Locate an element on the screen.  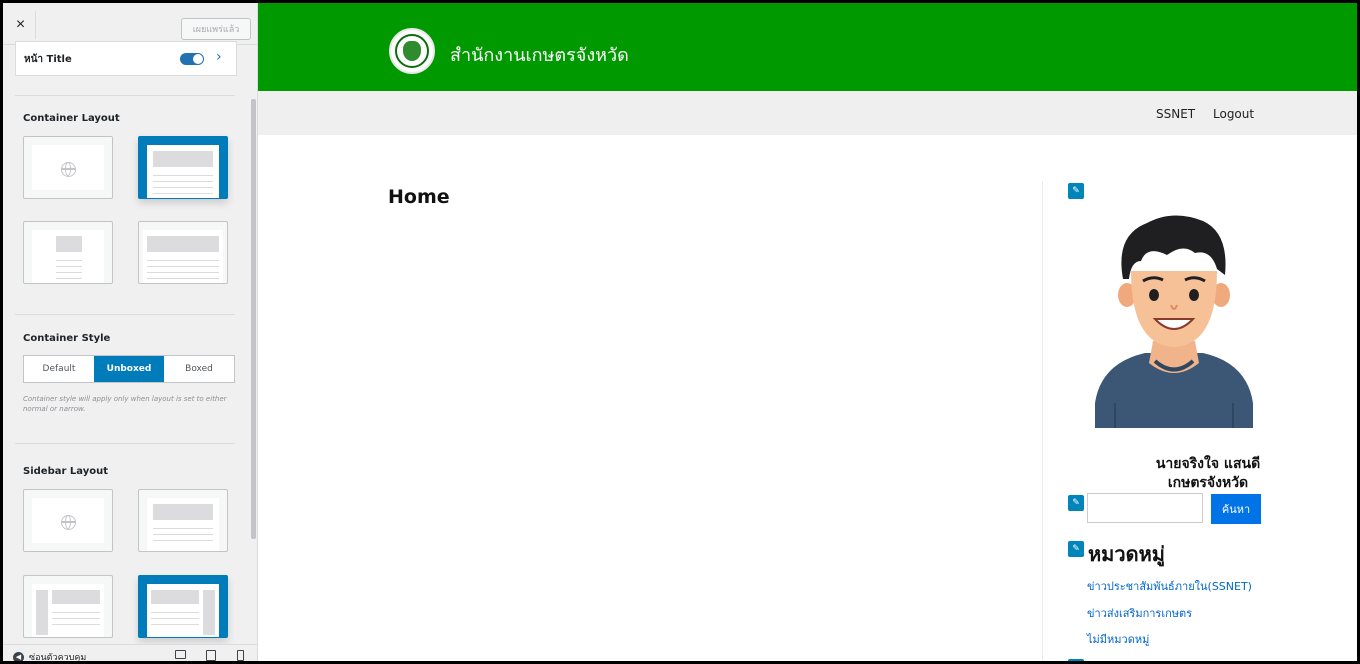
container-layout-narrow-tile is located at coordinates (68, 252).